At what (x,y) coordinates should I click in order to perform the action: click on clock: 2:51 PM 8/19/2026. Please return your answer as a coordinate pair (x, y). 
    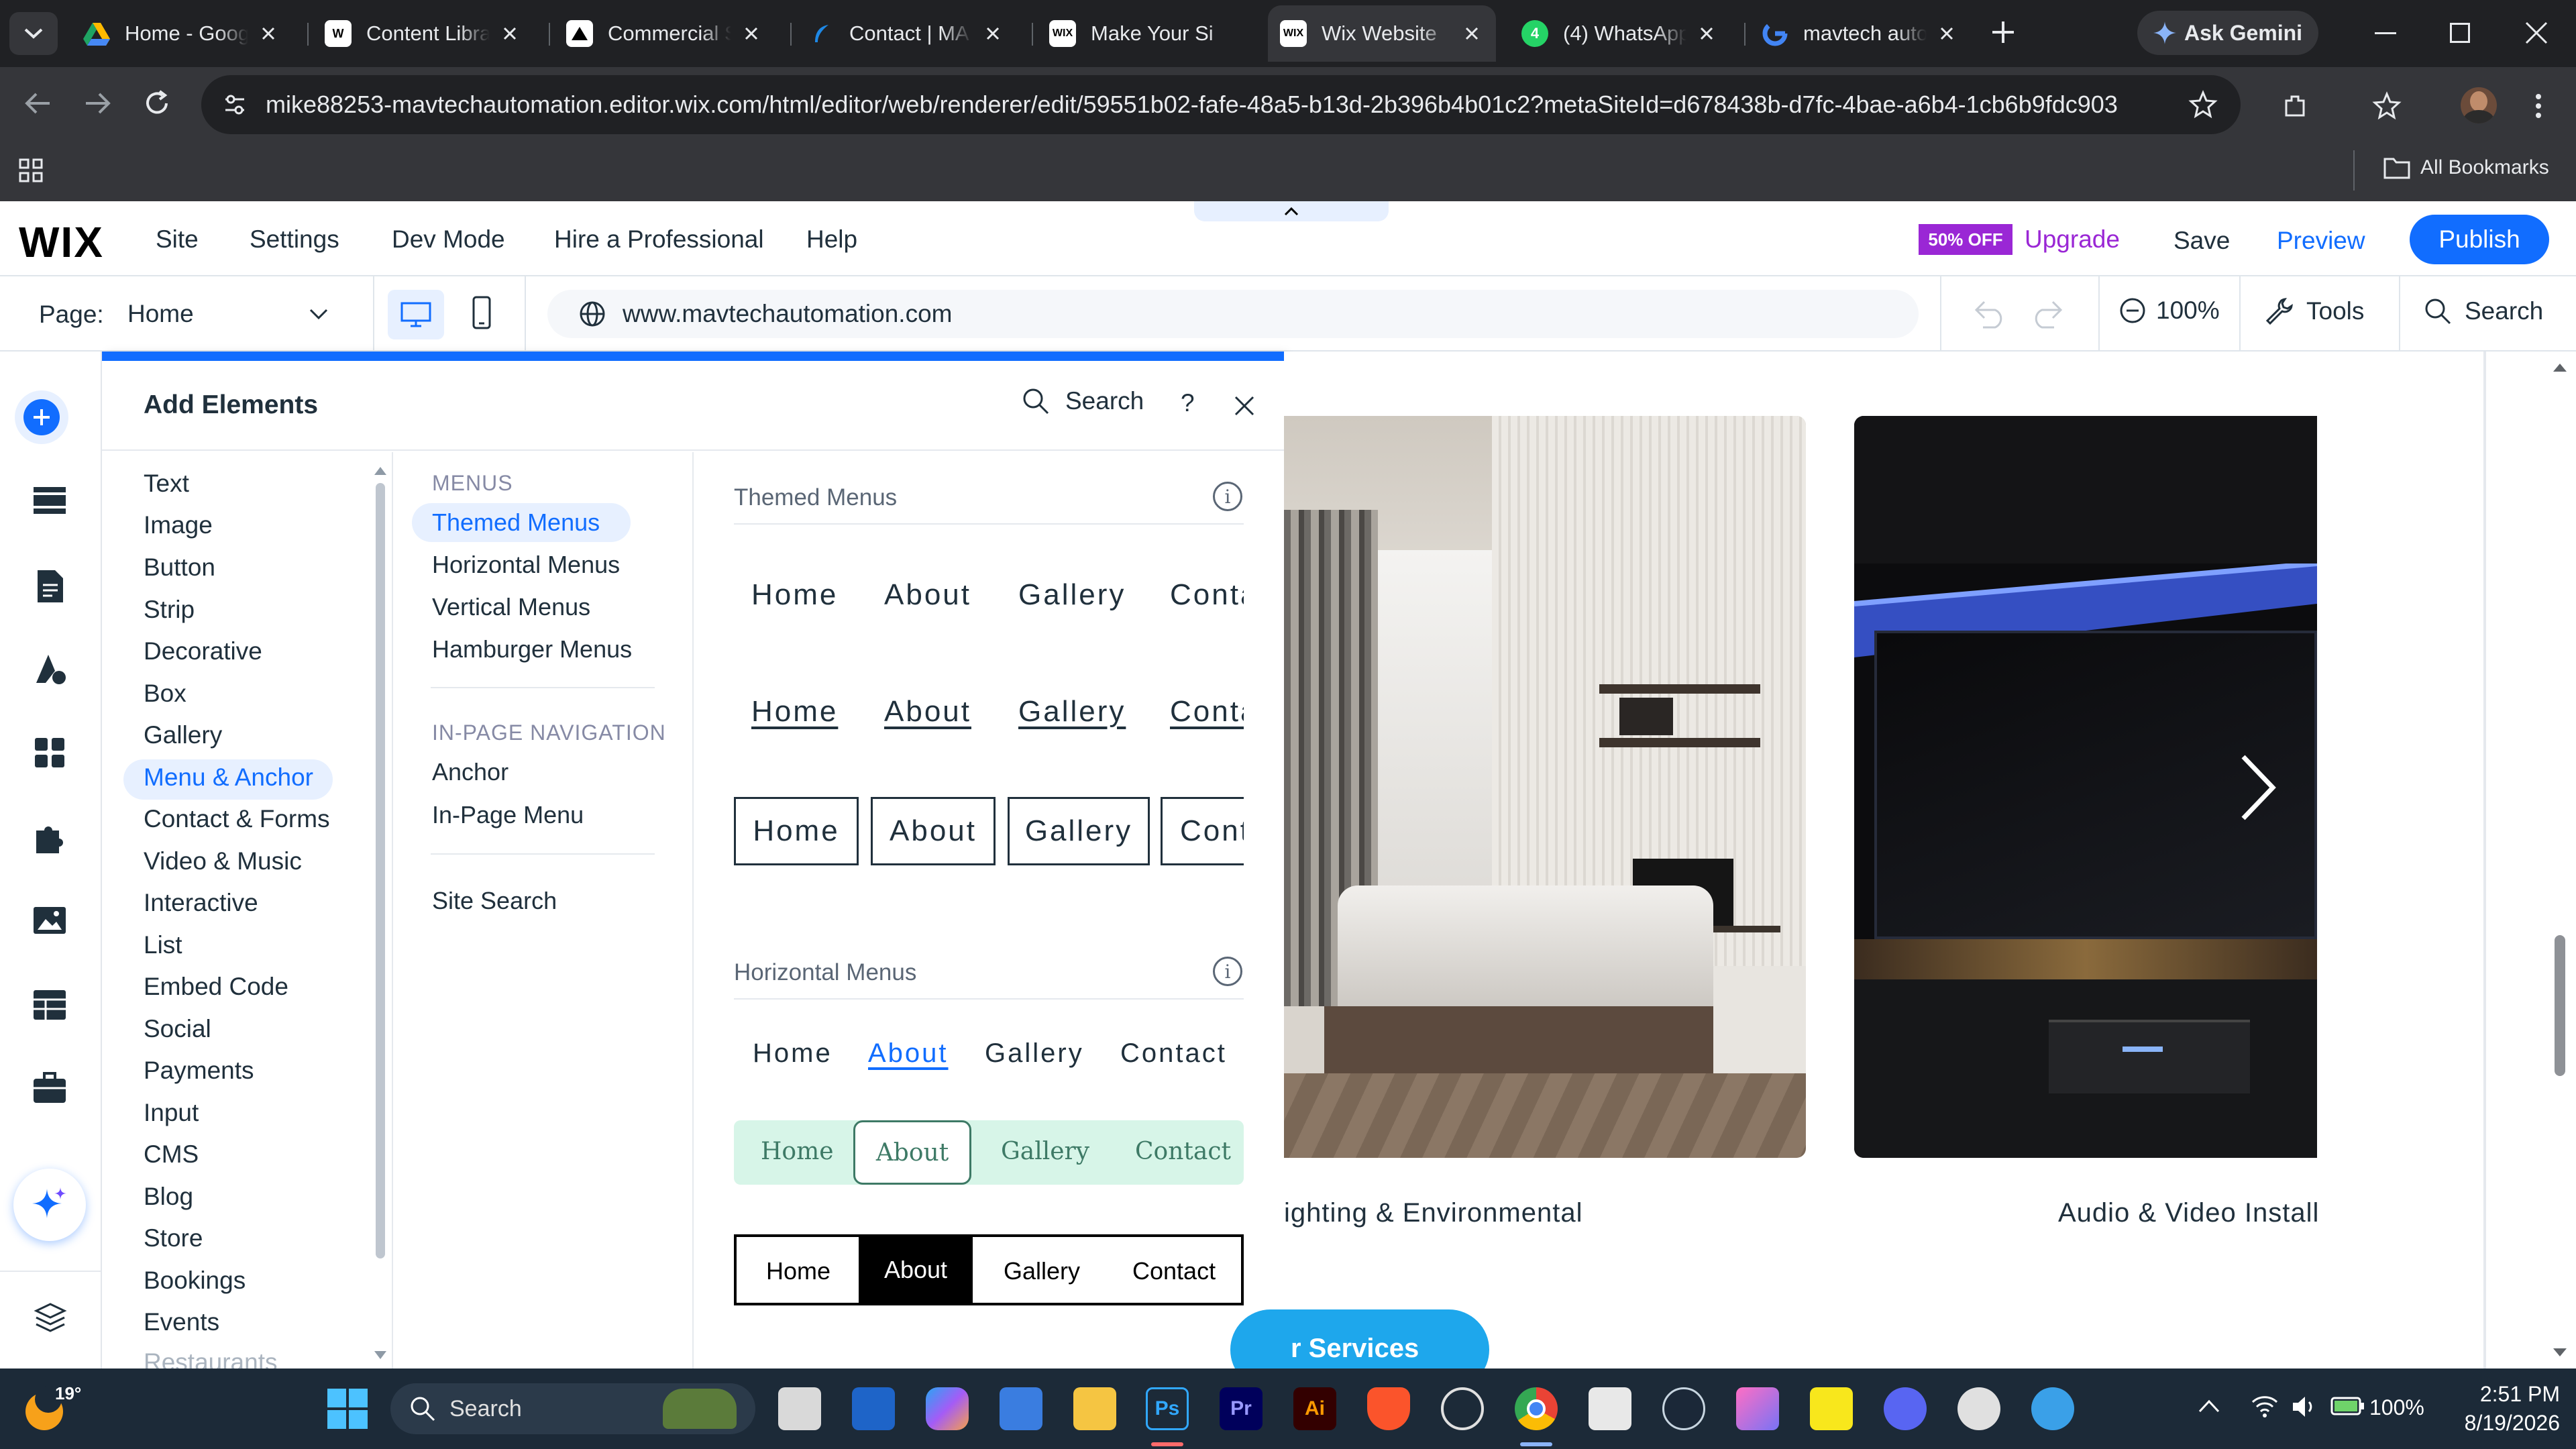
    Looking at the image, I should click on (2503, 1409).